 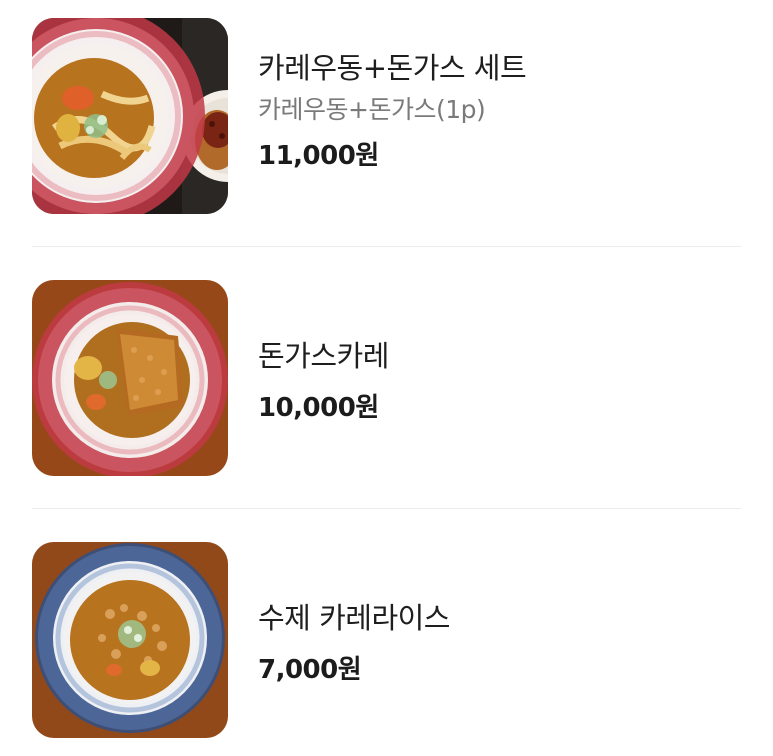 I want to click on menu-item-name: 카레우동+돈가스 세트, so click(x=392, y=68).